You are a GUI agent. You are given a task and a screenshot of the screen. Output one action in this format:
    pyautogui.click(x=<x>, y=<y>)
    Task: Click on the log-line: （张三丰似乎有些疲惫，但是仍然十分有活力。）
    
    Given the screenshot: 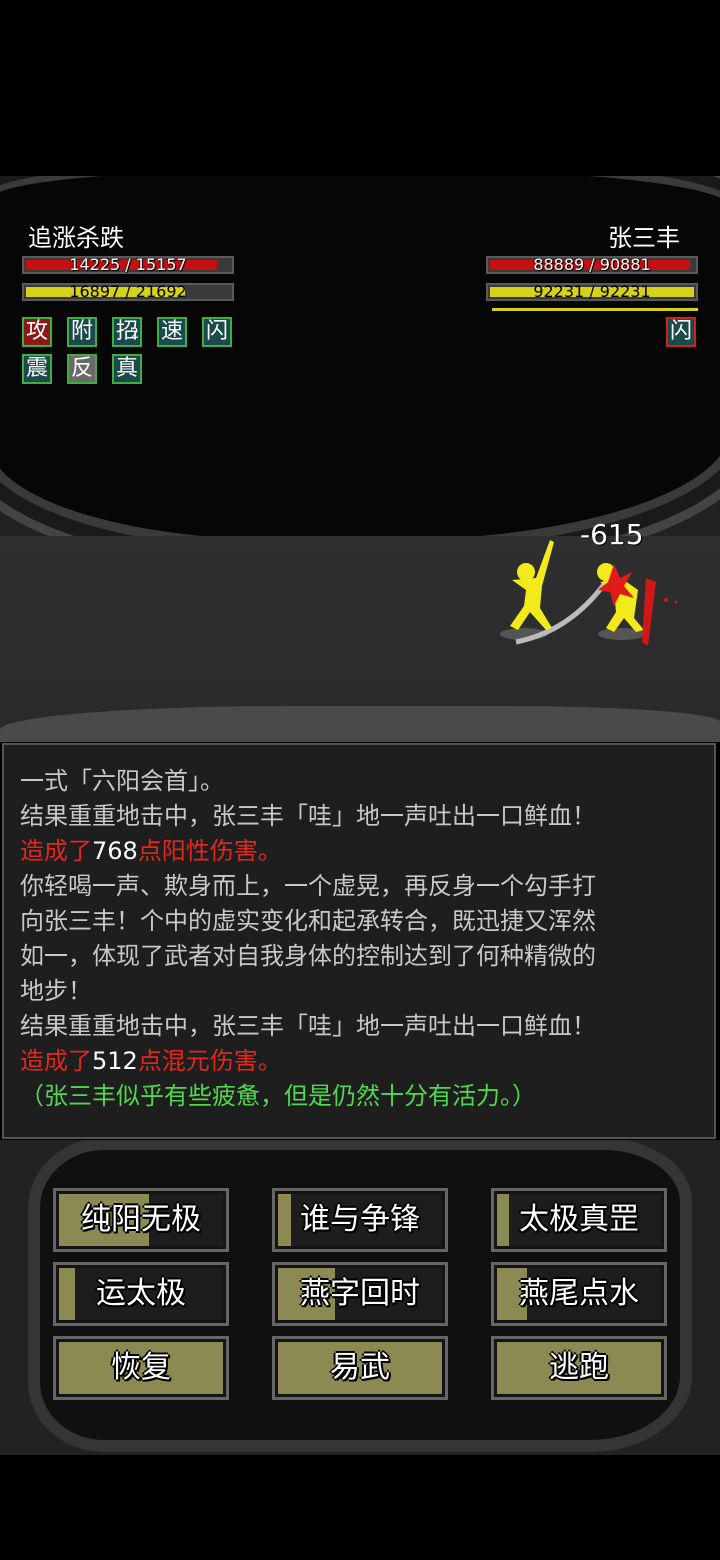 What is the action you would take?
    pyautogui.click(x=361, y=1096)
    